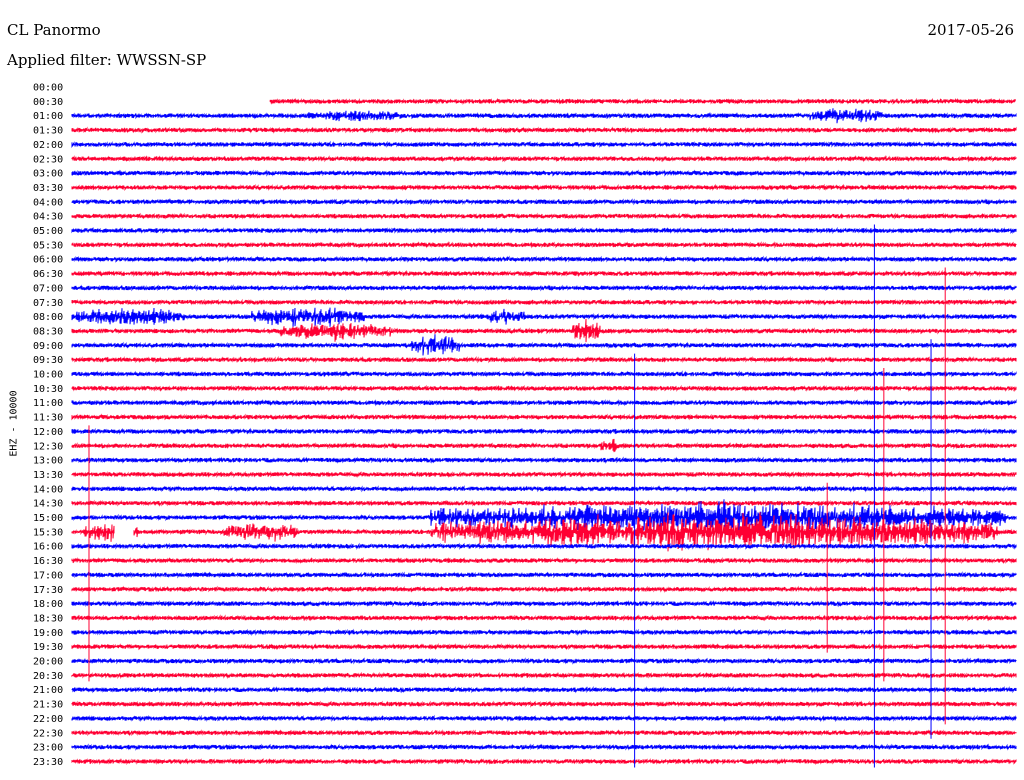 The height and width of the screenshot is (780, 1024). I want to click on row-time-label: 09:30, so click(48, 360).